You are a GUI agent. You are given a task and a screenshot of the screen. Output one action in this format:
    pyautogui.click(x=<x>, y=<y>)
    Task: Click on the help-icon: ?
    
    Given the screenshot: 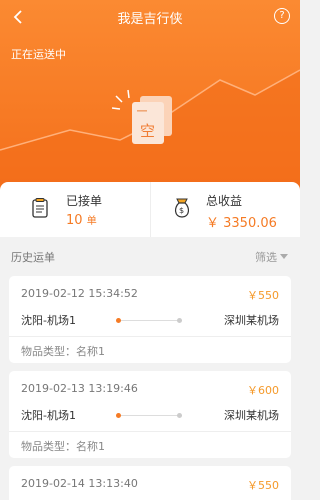 What is the action you would take?
    pyautogui.click(x=282, y=16)
    